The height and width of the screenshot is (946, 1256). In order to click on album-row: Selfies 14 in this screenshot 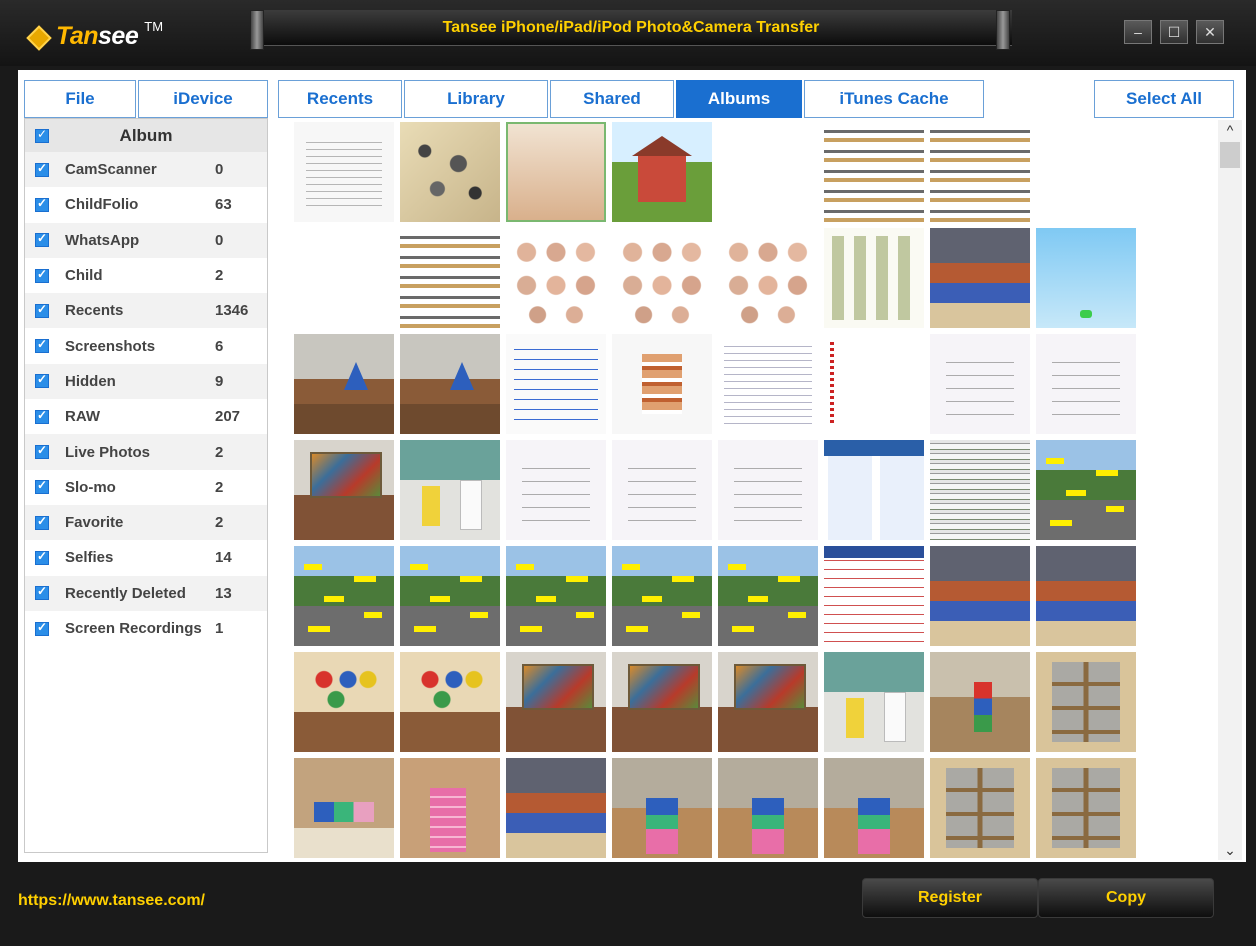, I will do `click(146, 557)`.